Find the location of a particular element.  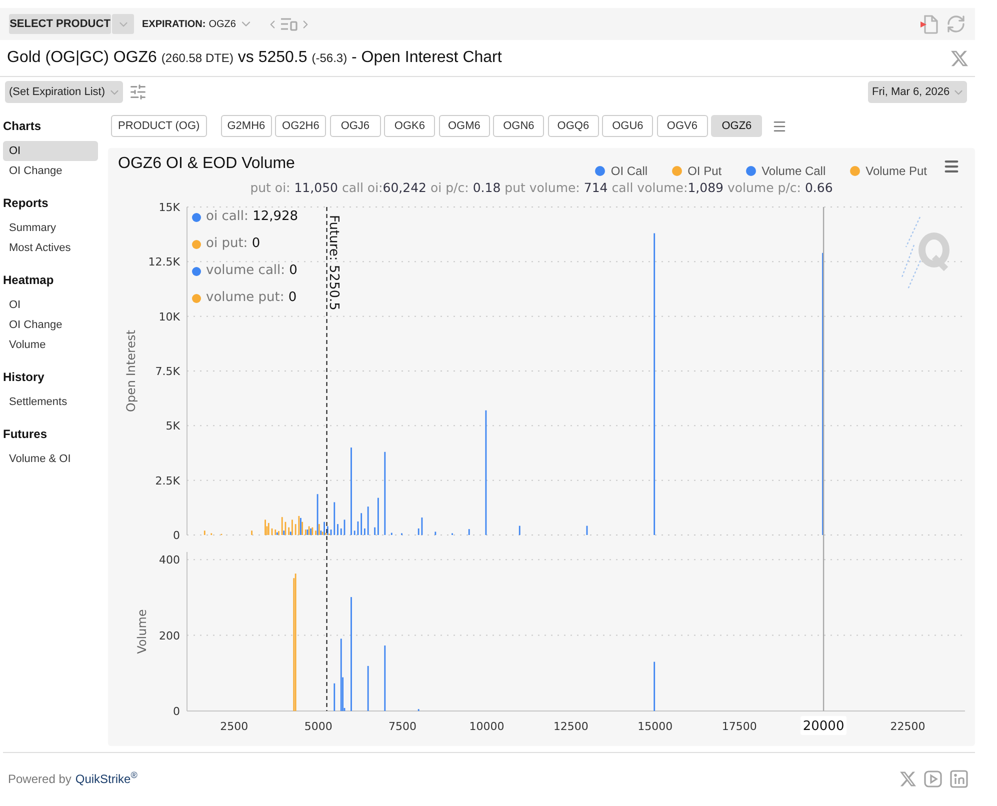

sidebar-heading: Charts is located at coordinates (22, 126).